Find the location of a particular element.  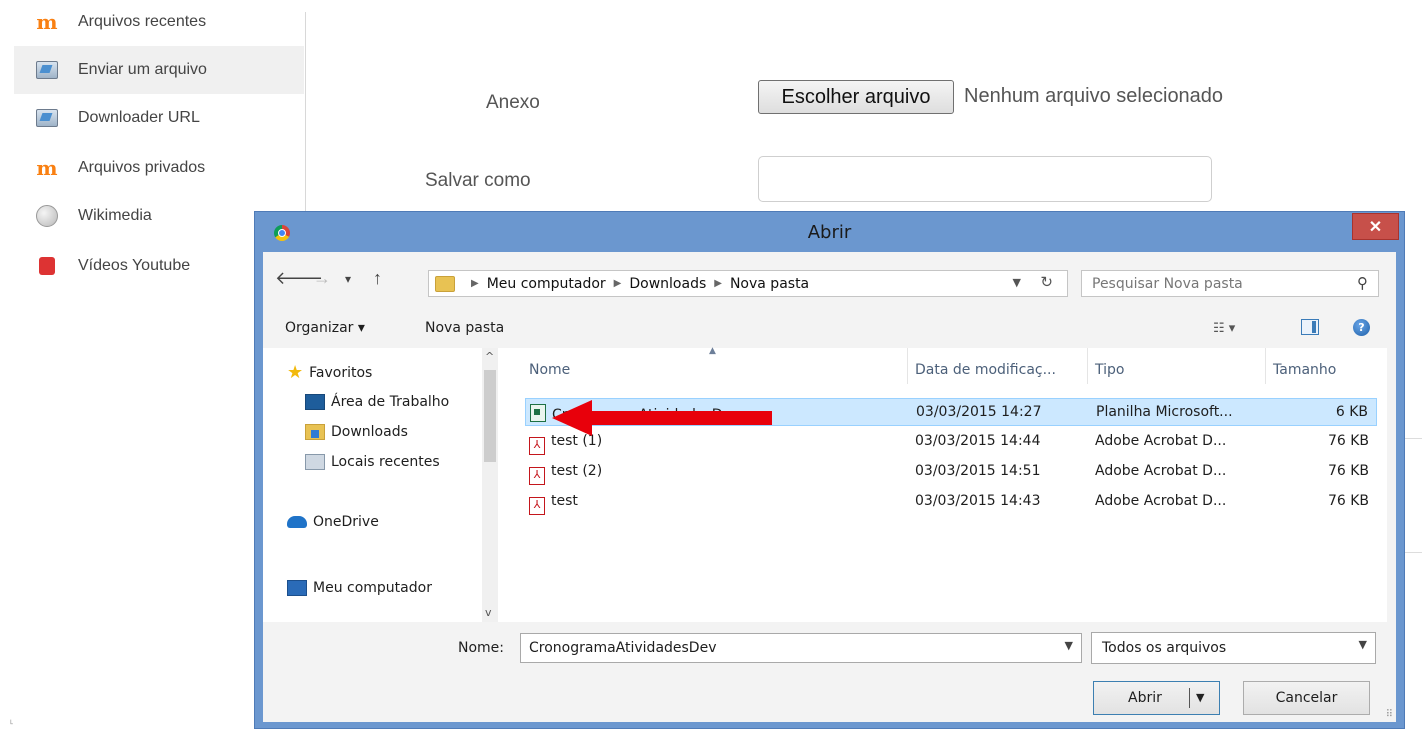

forward-icon: → is located at coordinates (322, 278).